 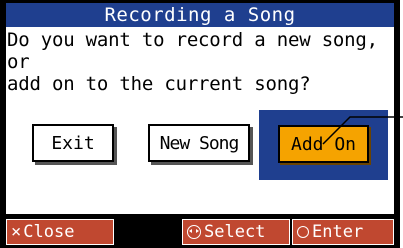 What do you see at coordinates (338, 232) in the screenshot?
I see `enter-softkey-label: Enter` at bounding box center [338, 232].